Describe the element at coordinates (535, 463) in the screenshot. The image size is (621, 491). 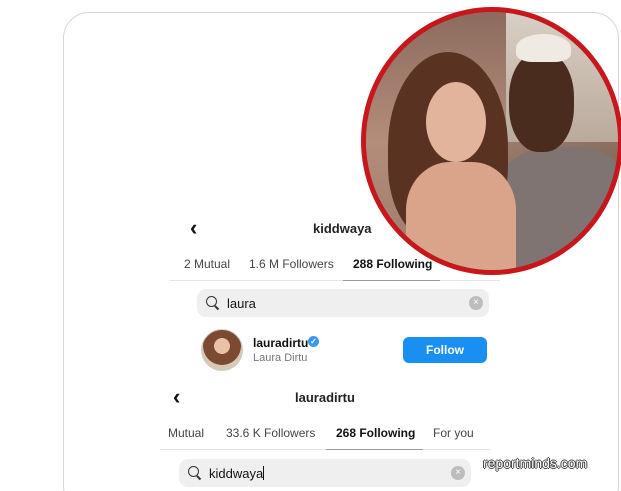
I see `watermark: reportminds.com` at that location.